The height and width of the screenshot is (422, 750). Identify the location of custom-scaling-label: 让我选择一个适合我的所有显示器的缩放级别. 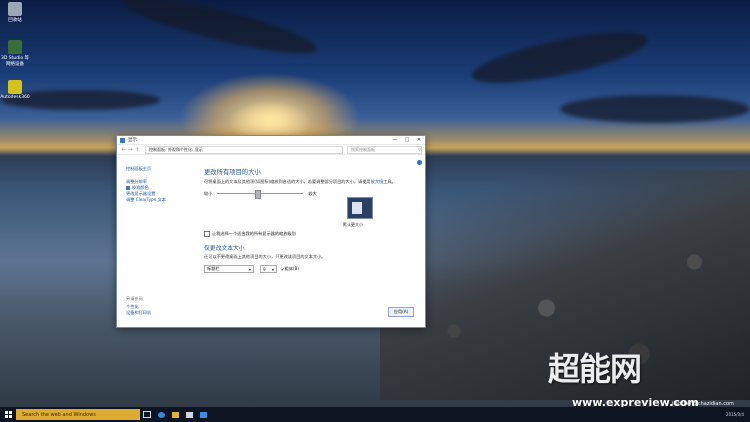
(254, 233).